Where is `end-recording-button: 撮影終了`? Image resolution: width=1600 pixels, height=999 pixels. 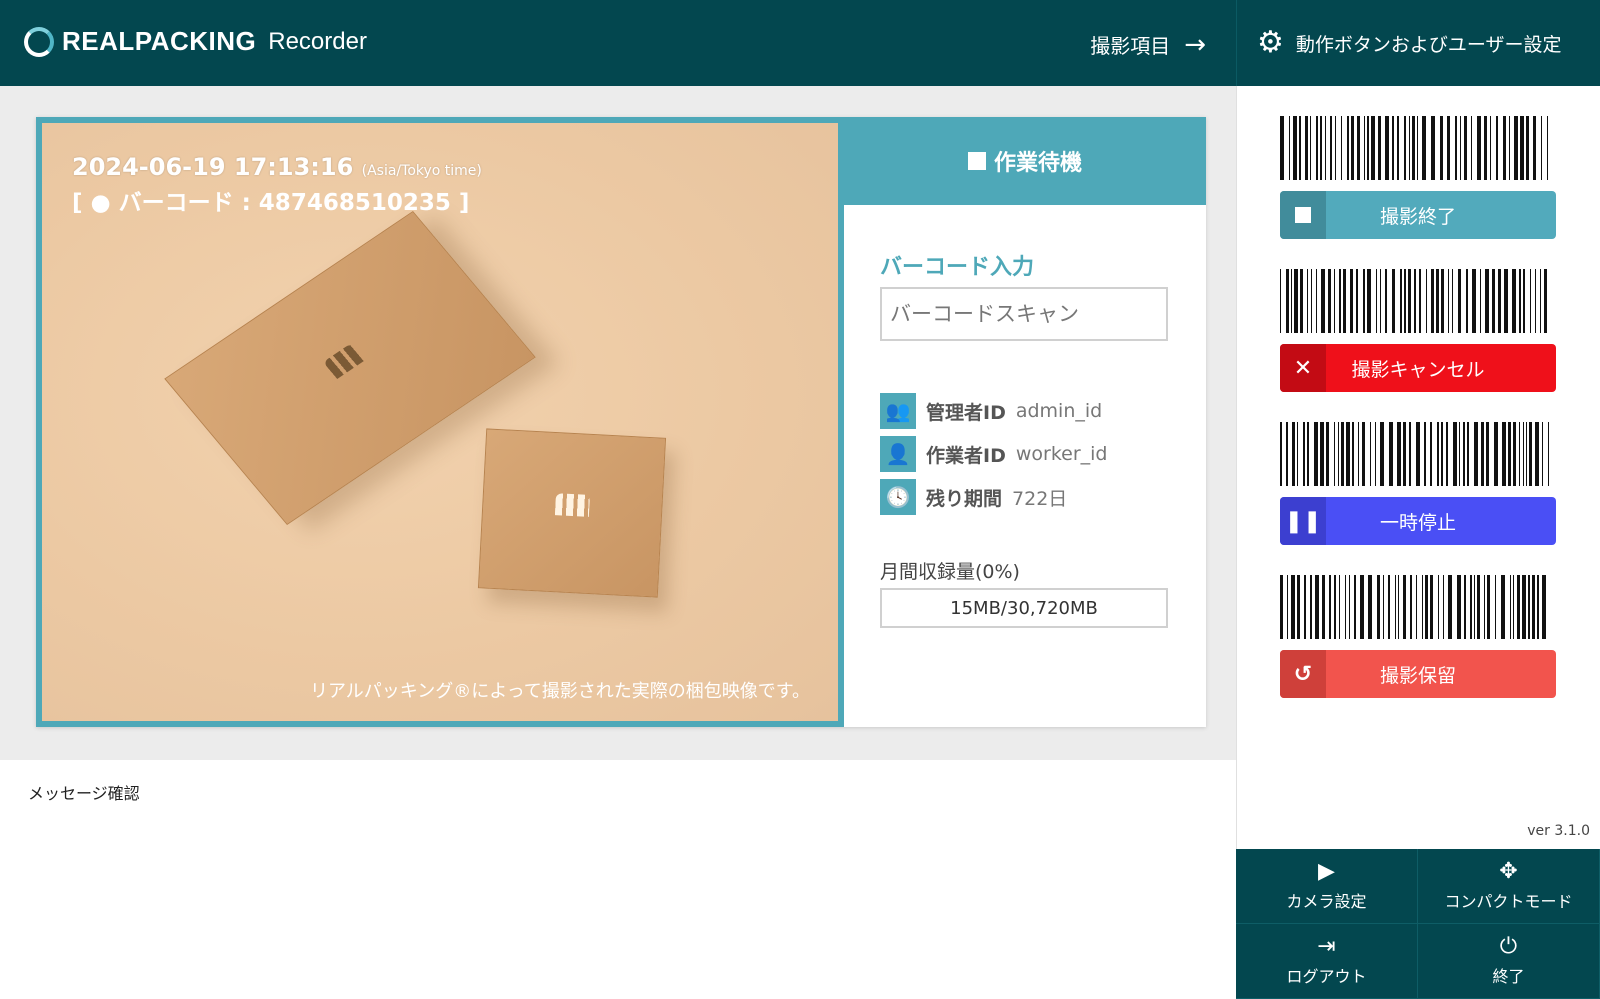
end-recording-button: 撮影終了 is located at coordinates (1418, 215).